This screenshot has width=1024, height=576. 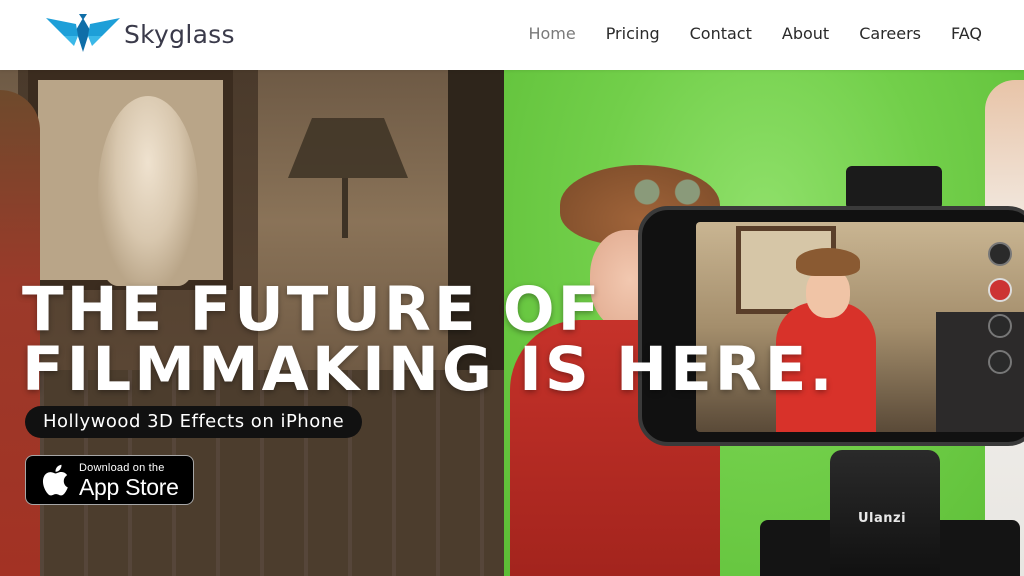 I want to click on hero-title-line-2: FILMMAKING IS HERE., so click(x=429, y=369).